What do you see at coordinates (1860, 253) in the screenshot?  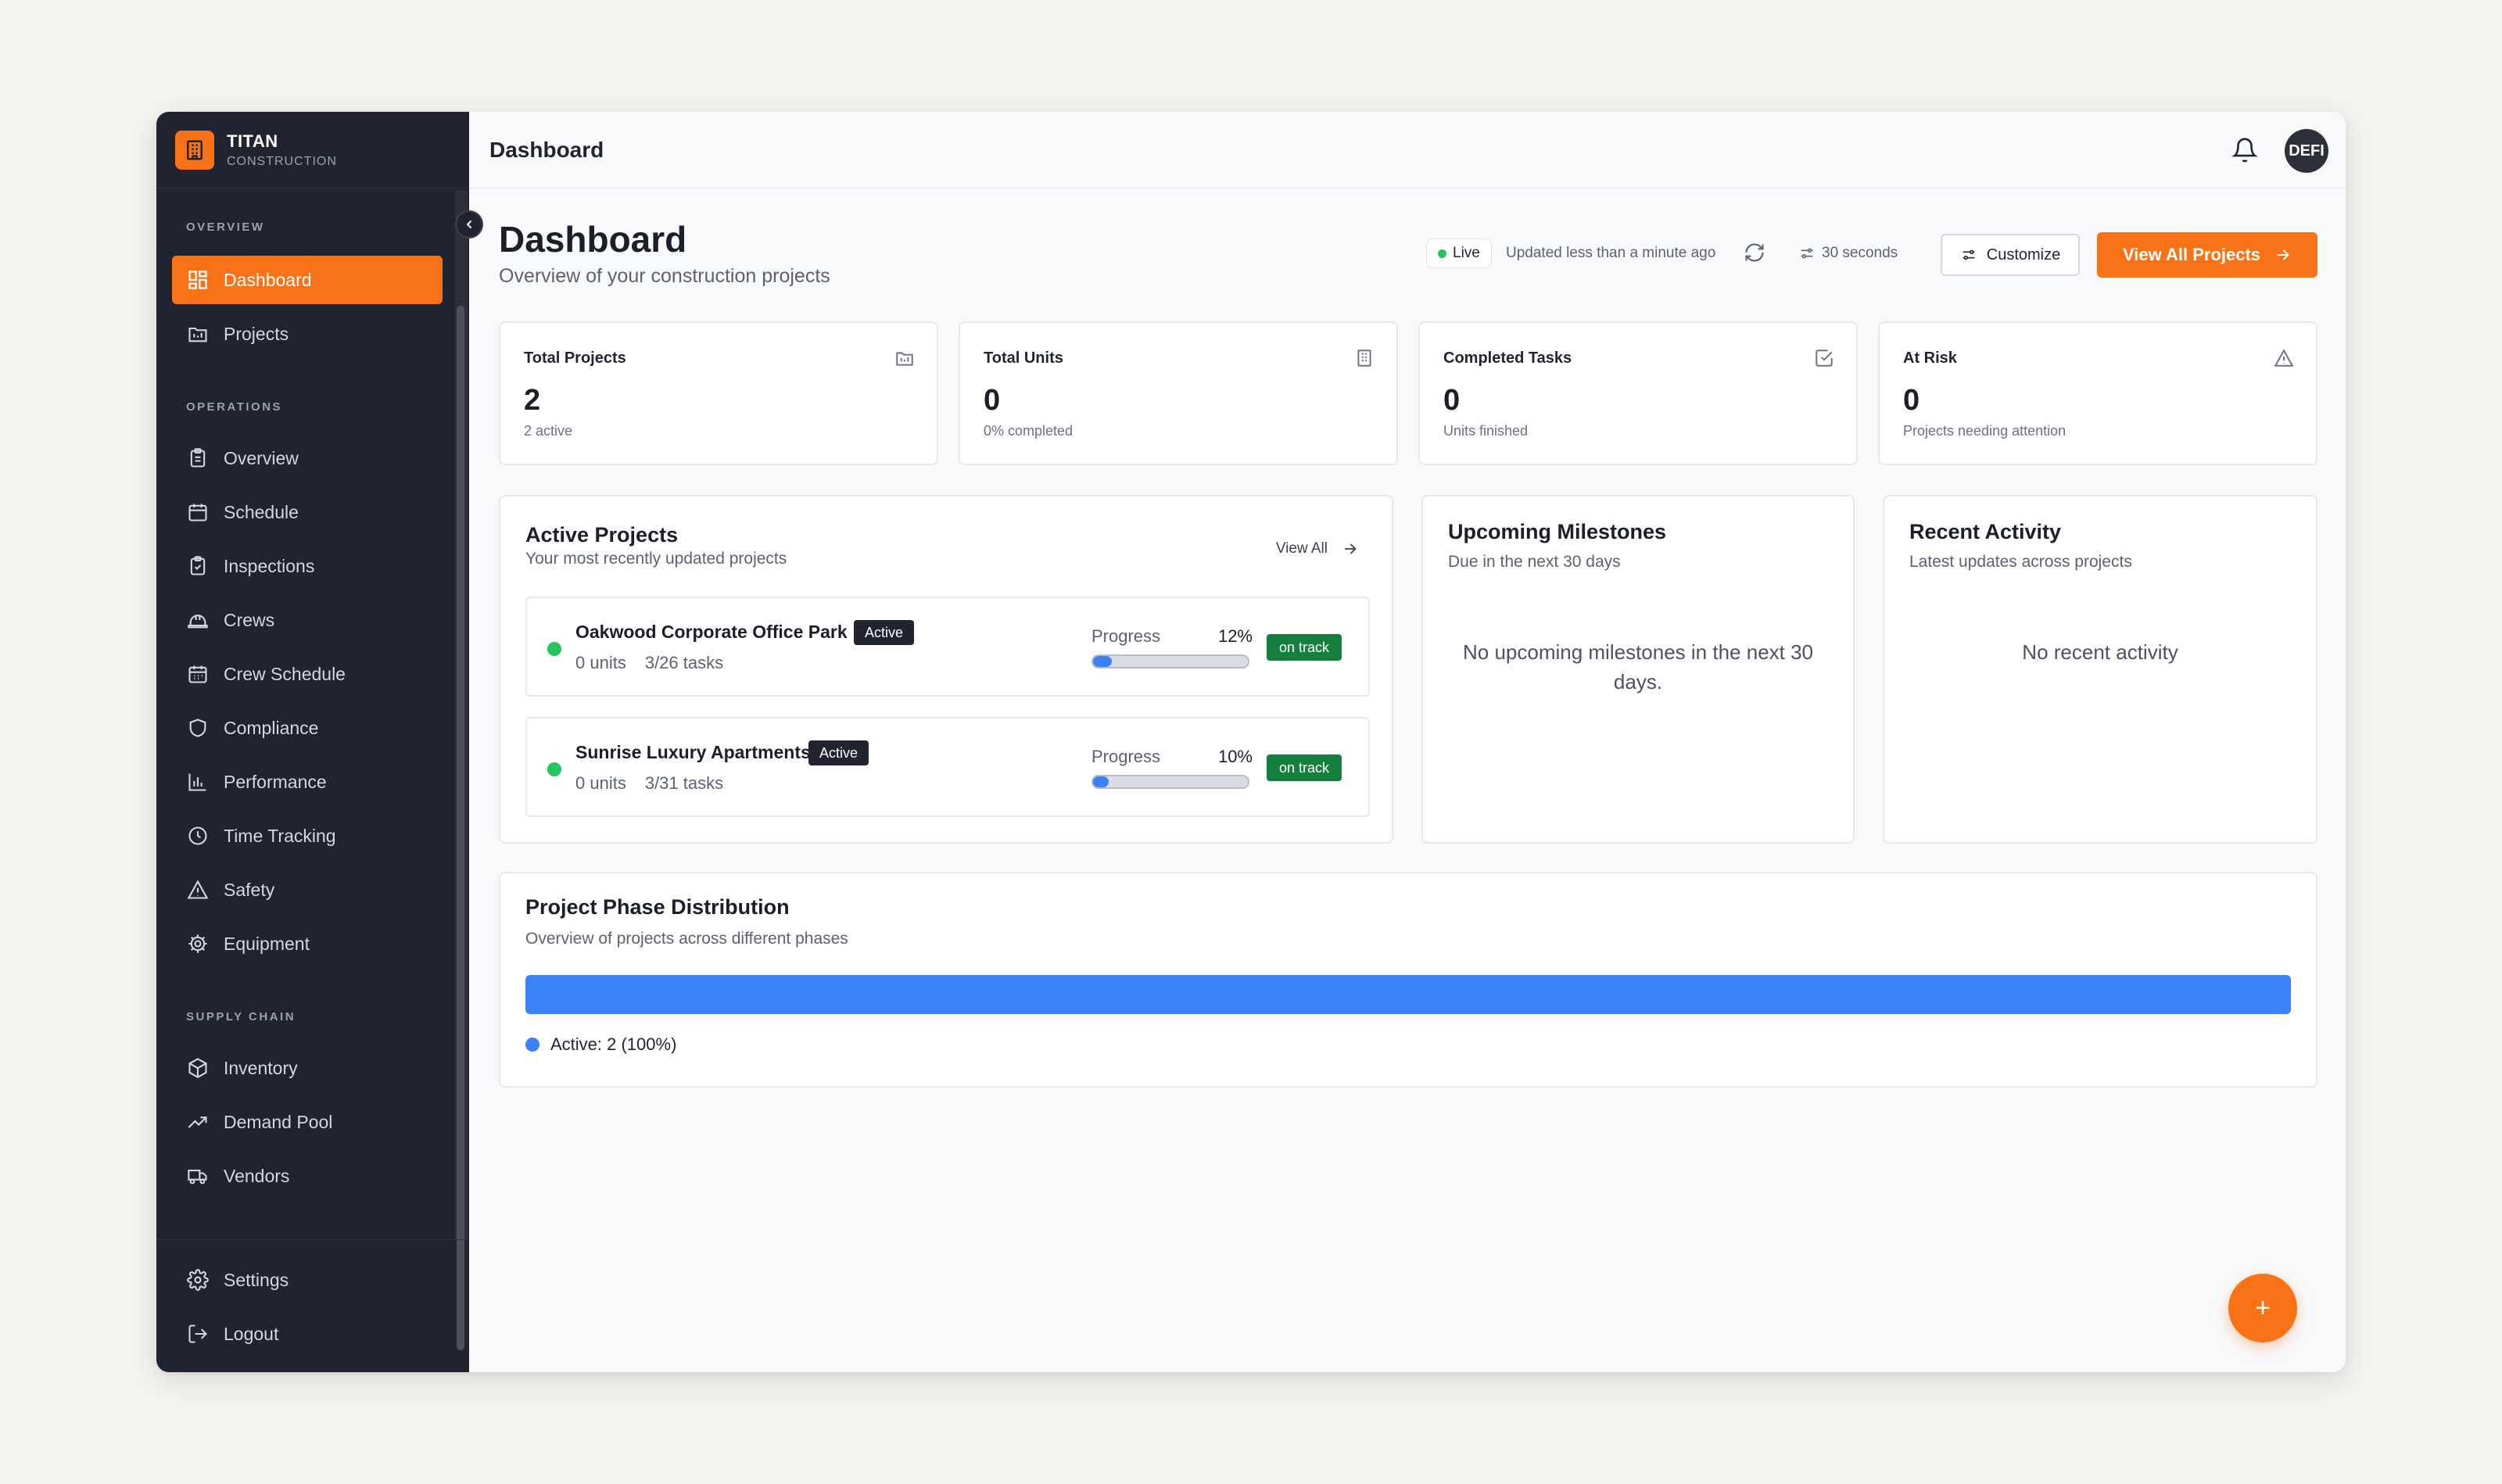 I see `interval-label: 30 seconds` at bounding box center [1860, 253].